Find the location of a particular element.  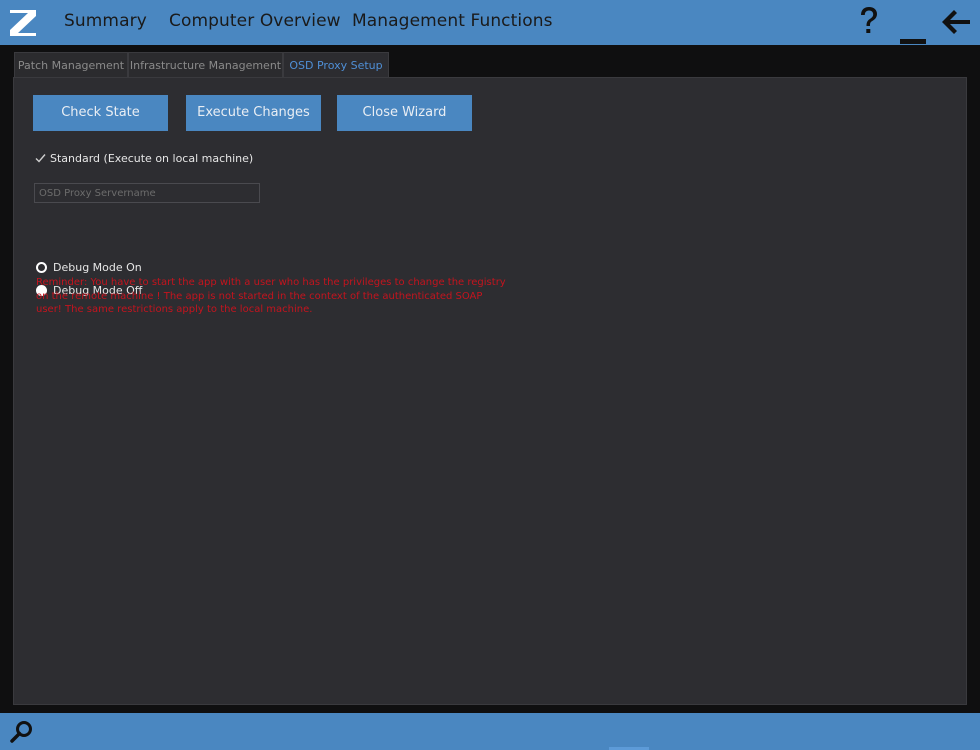

osd-proxy-servername-input is located at coordinates (147, 193).